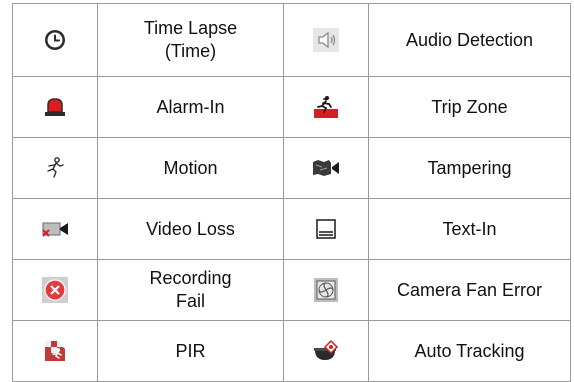 Image resolution: width=574 pixels, height=382 pixels. I want to click on event-label: Camera Fan Error, so click(469, 289).